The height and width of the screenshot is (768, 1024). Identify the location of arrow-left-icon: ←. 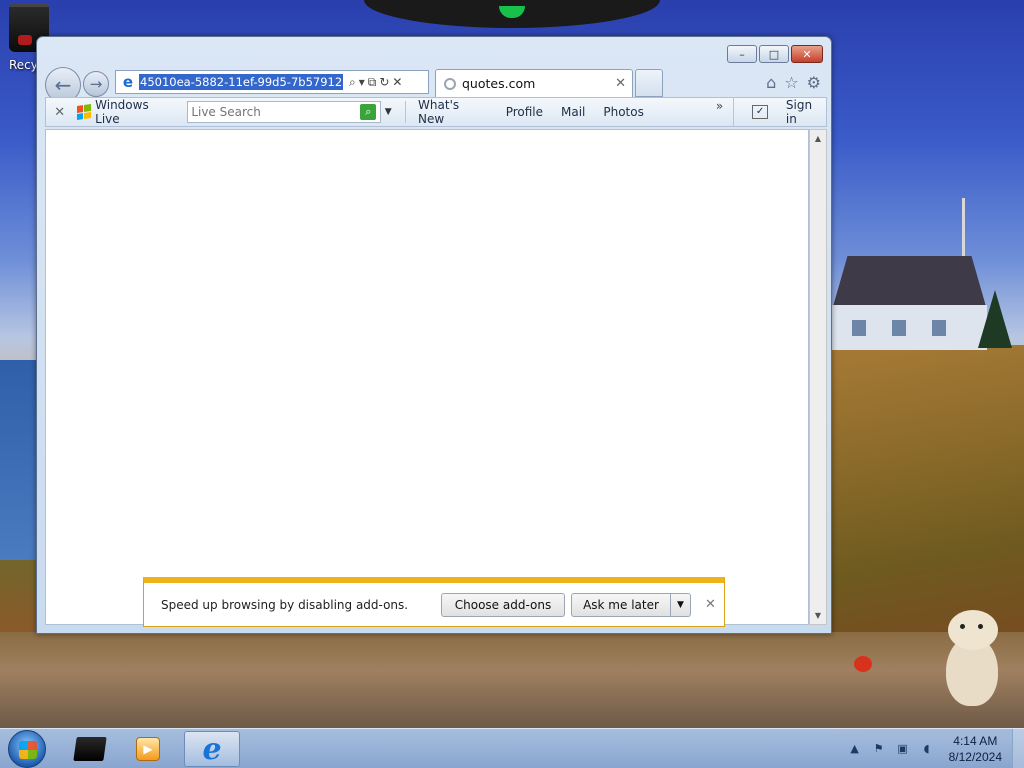
(63, 85).